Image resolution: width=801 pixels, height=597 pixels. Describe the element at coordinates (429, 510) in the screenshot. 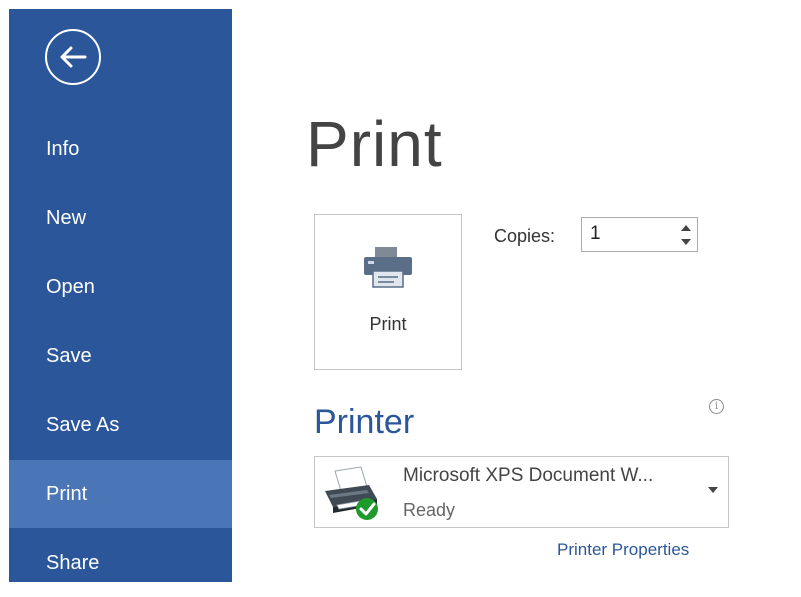

I see `printer-status: Ready` at that location.